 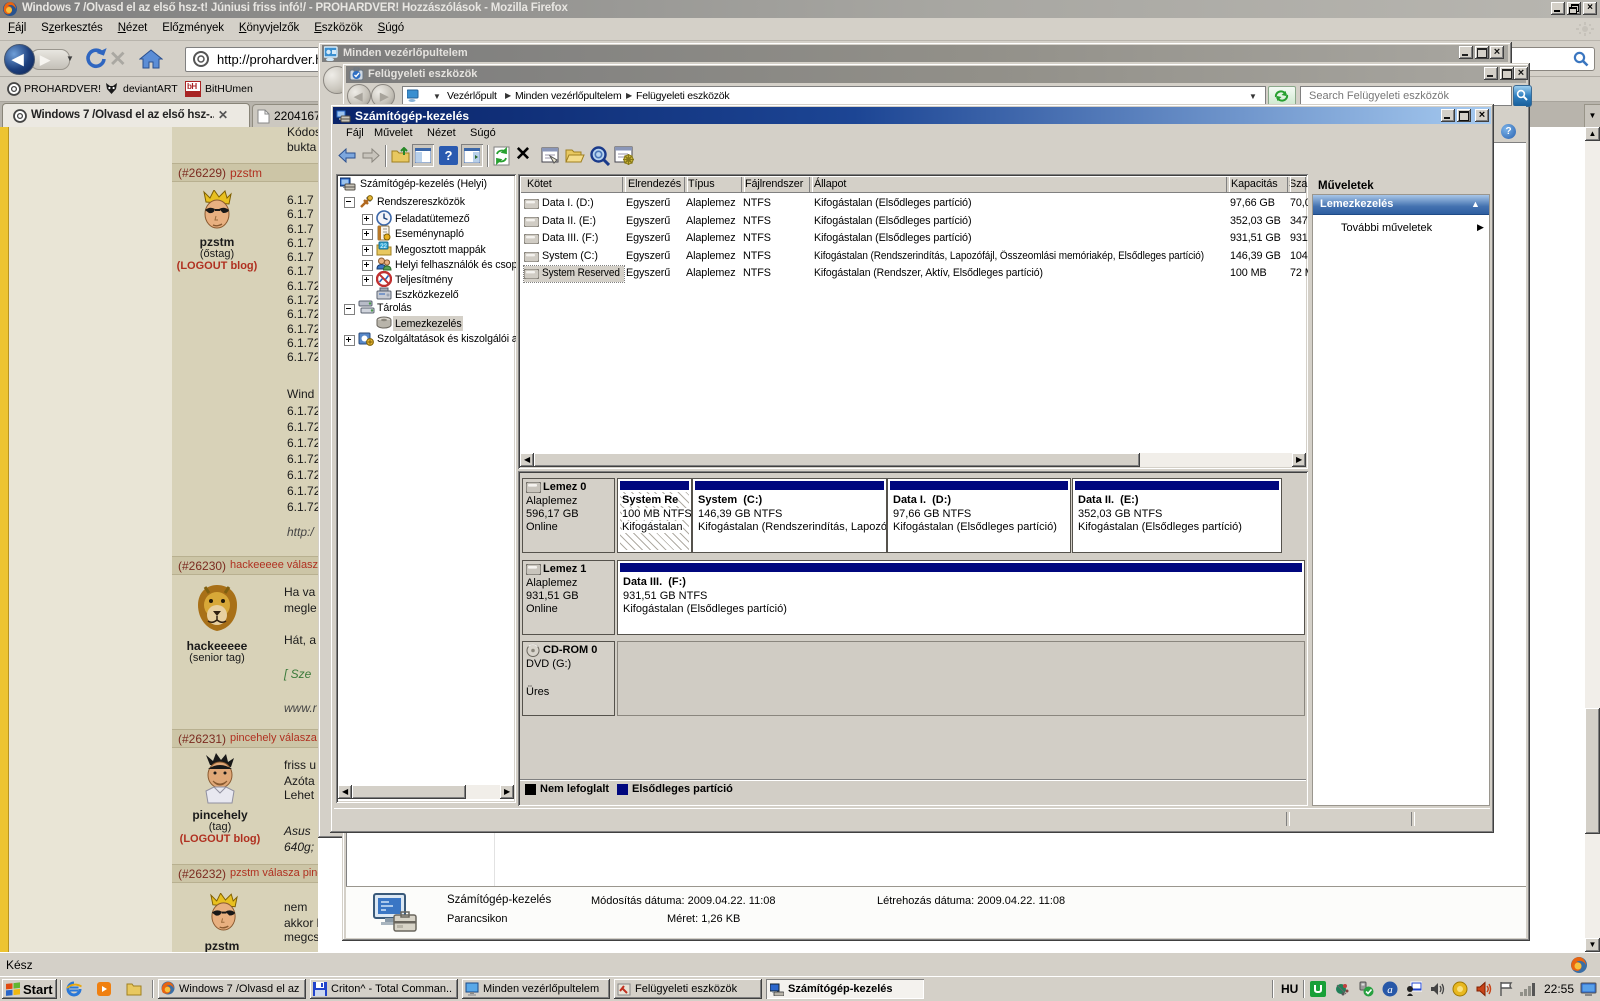 I want to click on svg-text: a, so click(x=1390, y=990).